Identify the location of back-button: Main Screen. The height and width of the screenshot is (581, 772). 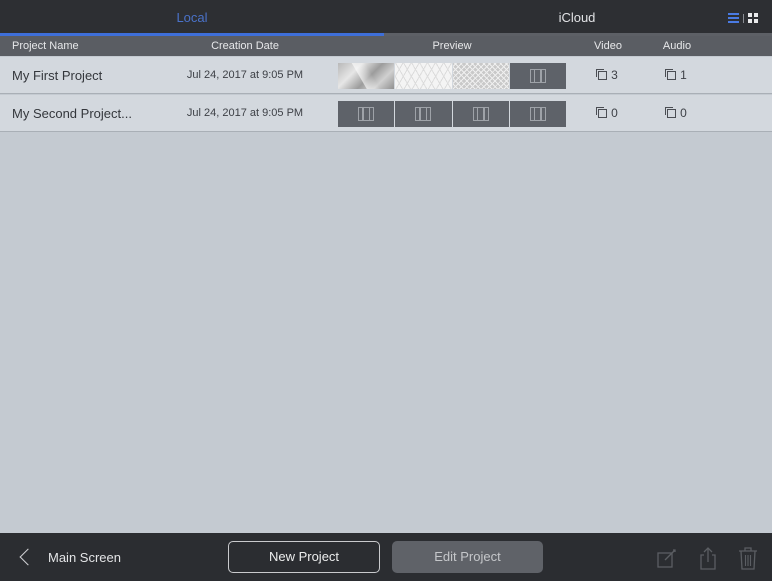
(68, 557).